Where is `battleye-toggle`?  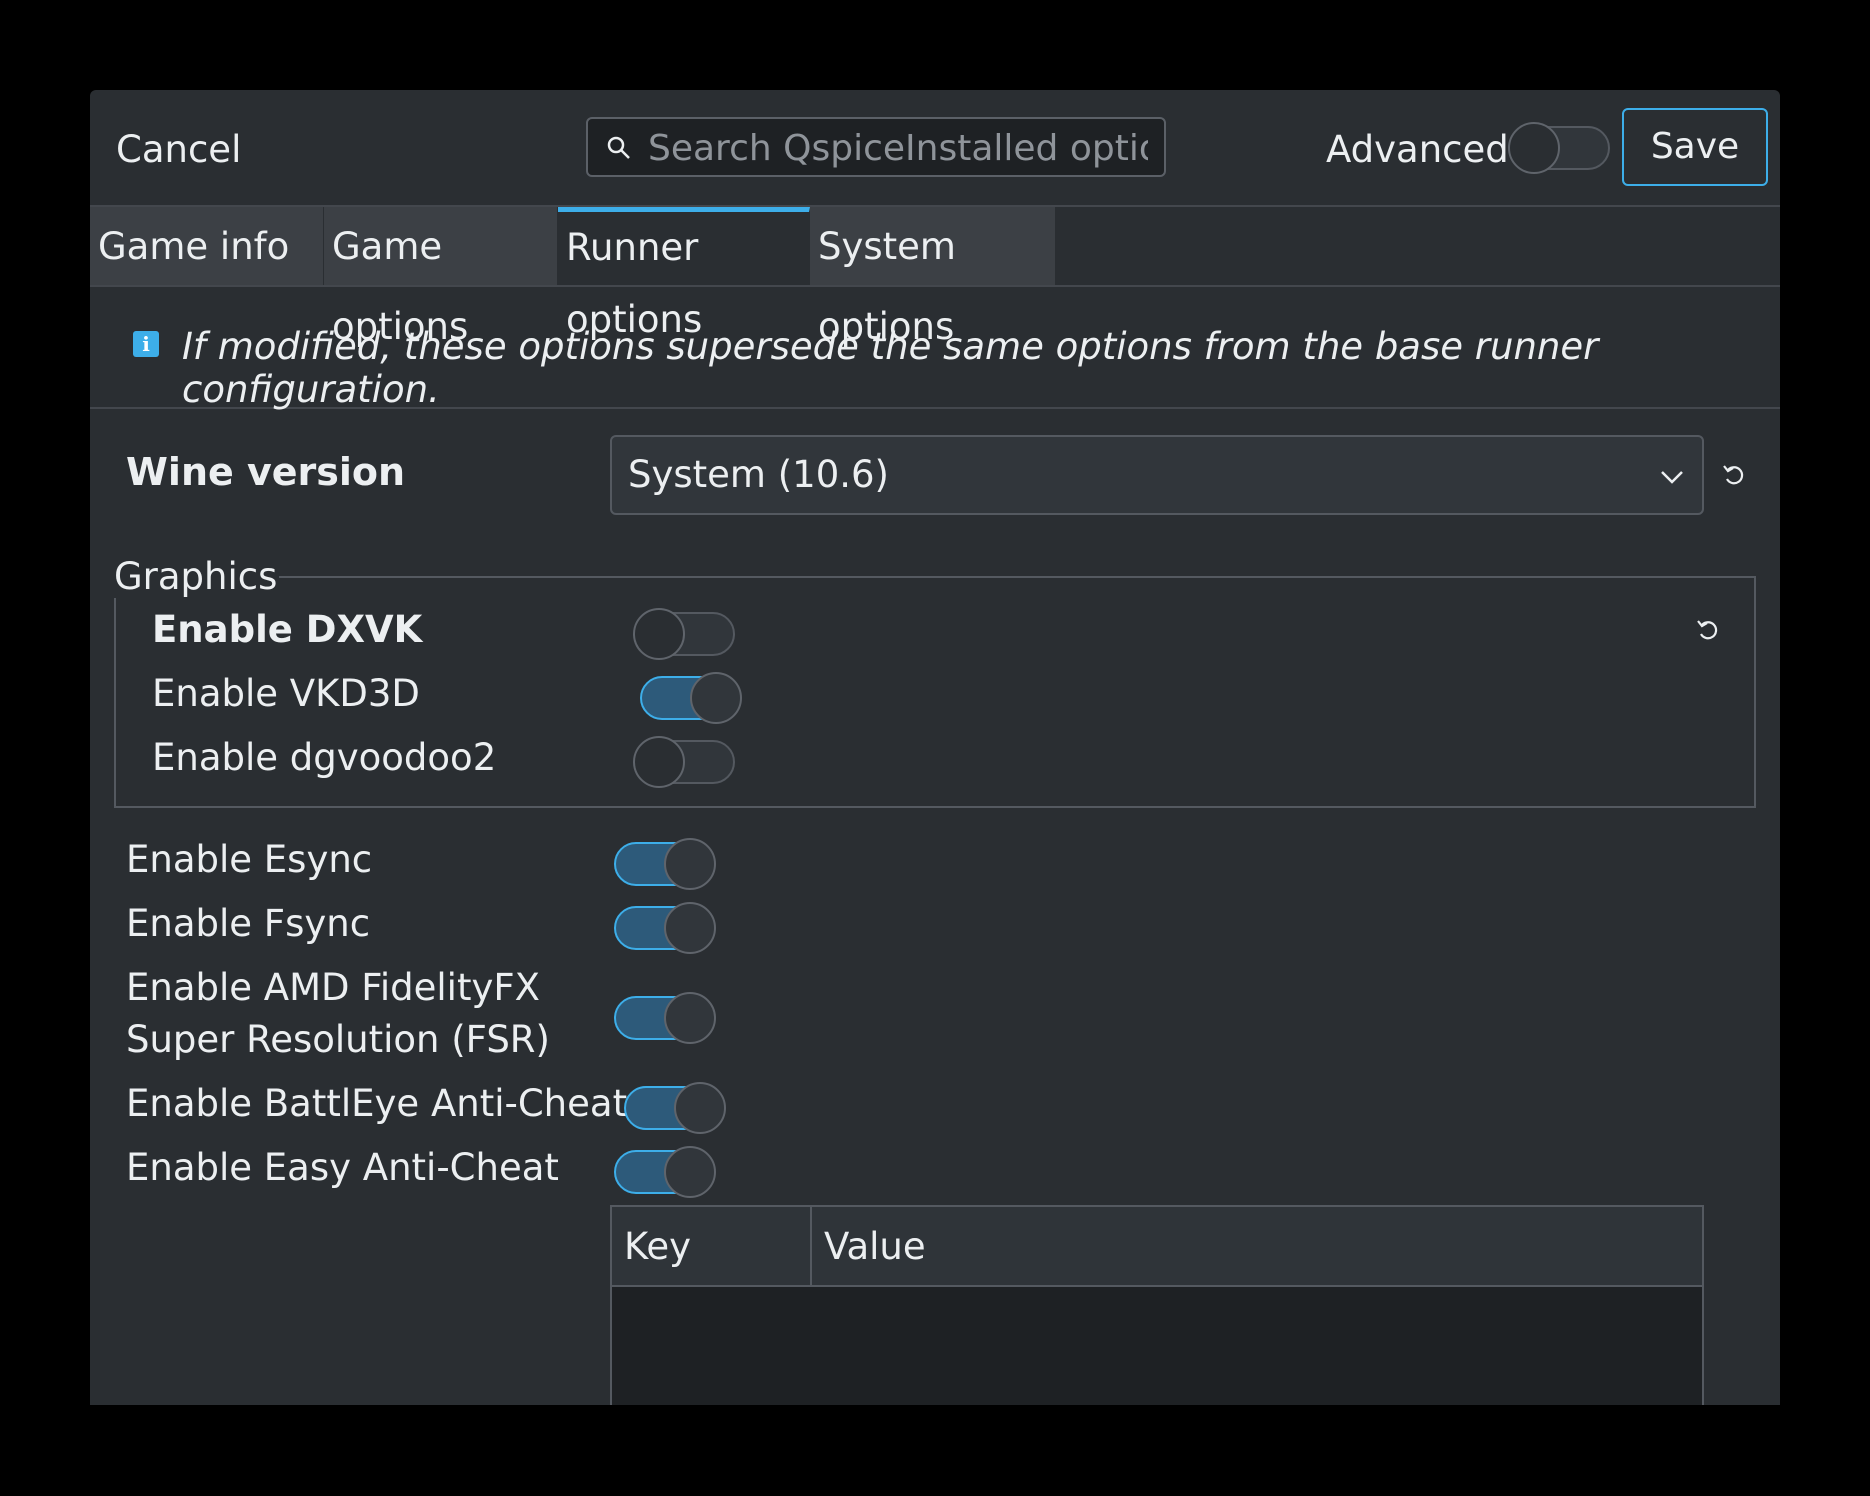 battleye-toggle is located at coordinates (675, 1108).